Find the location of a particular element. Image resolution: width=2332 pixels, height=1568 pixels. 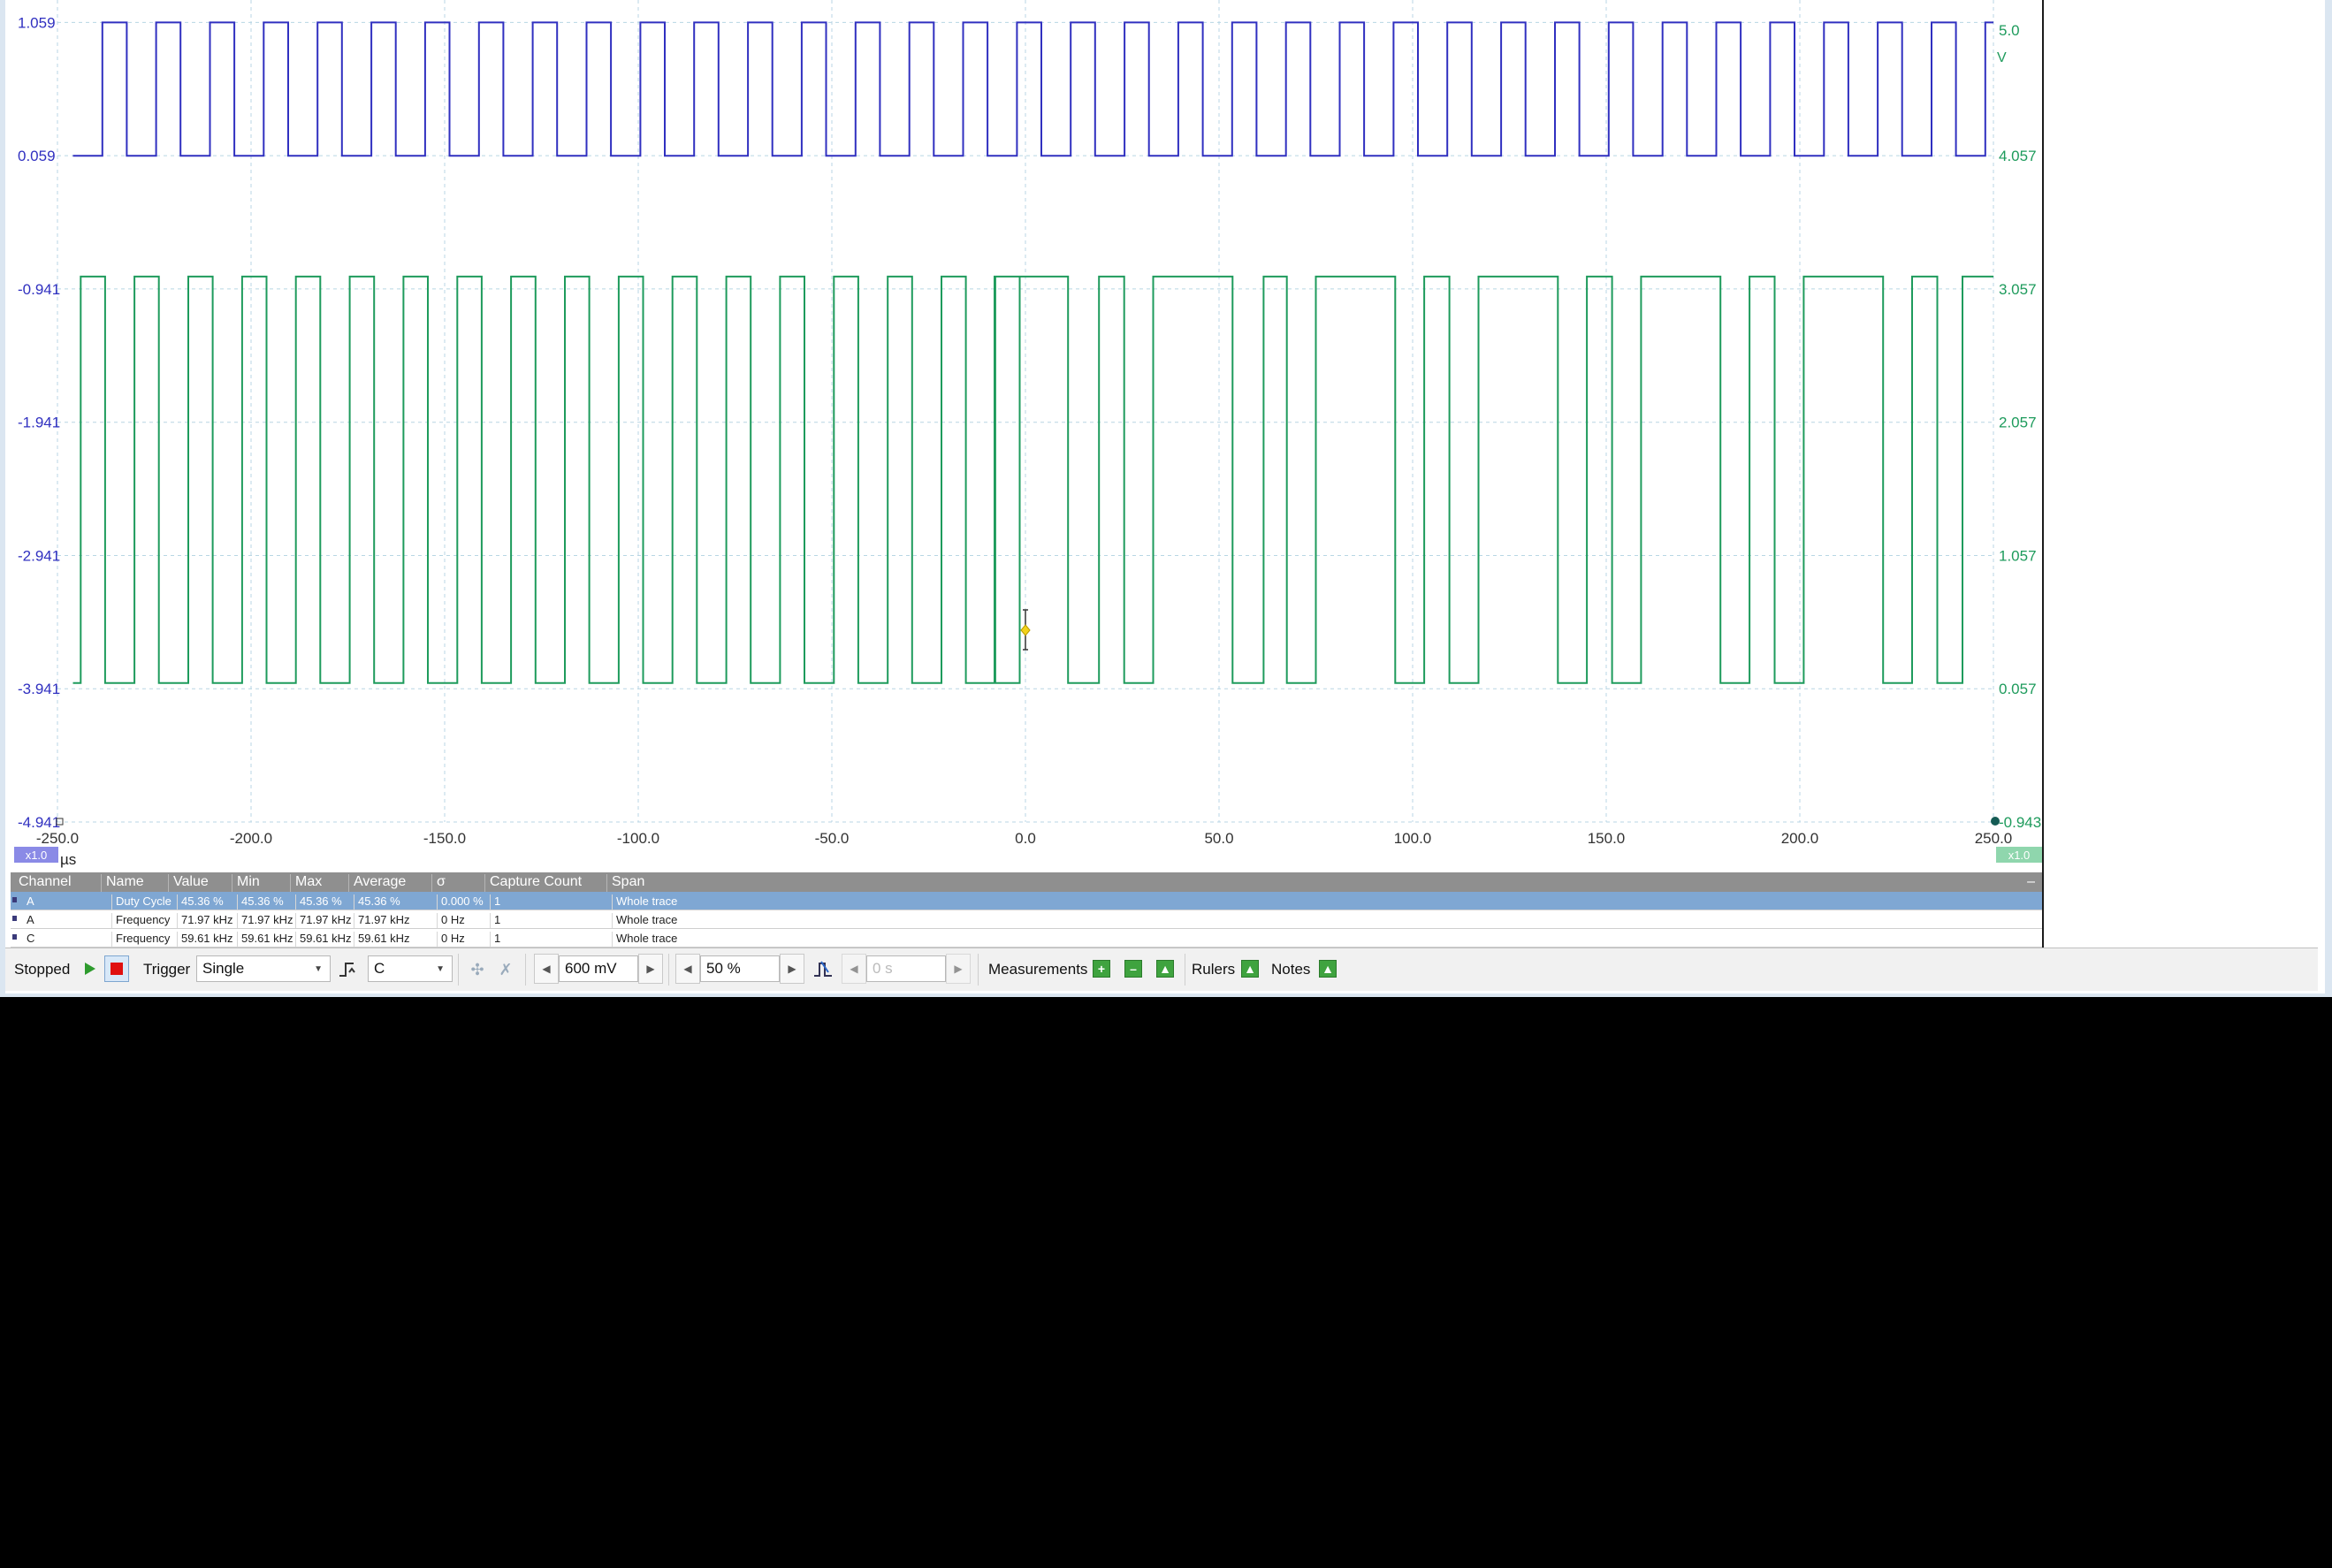

cell-channel: C is located at coordinates (31, 939).